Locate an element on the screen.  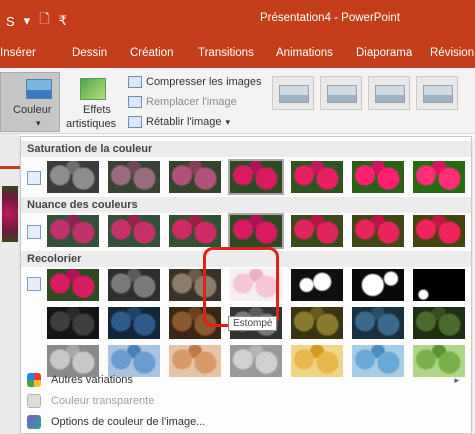
tab-dessin: Dessin is located at coordinates (89, 53).